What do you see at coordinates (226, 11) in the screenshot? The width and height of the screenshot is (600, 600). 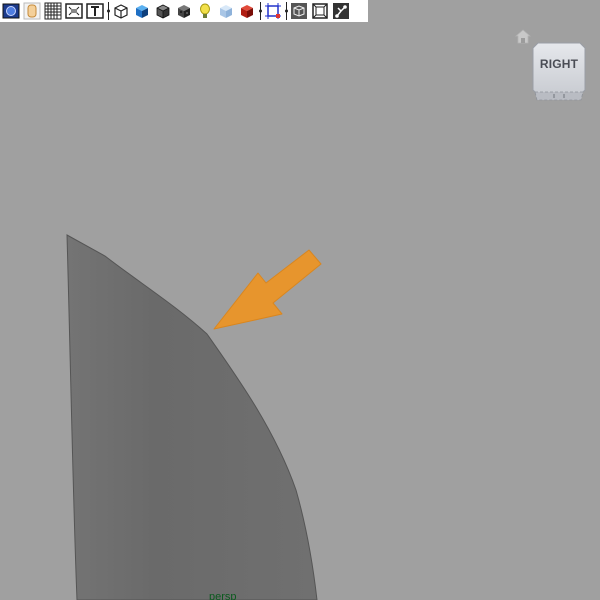 I see `shadows-icon` at bounding box center [226, 11].